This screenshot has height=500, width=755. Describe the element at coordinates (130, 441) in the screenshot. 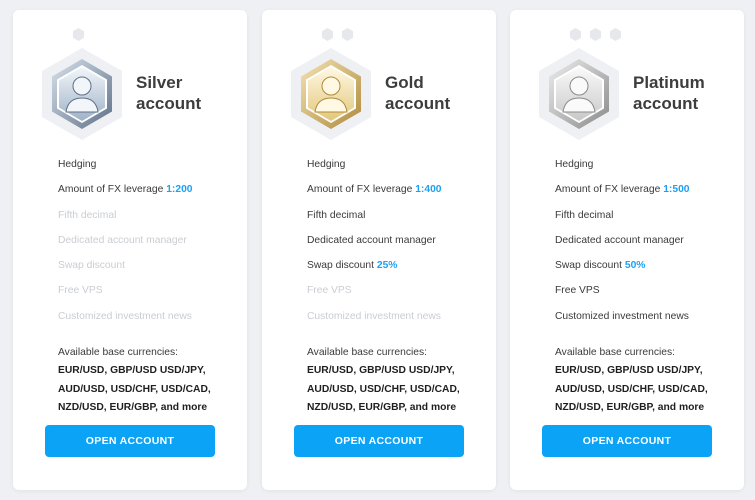

I see `open-account-button-silver: OPEN ACCOUNT` at that location.